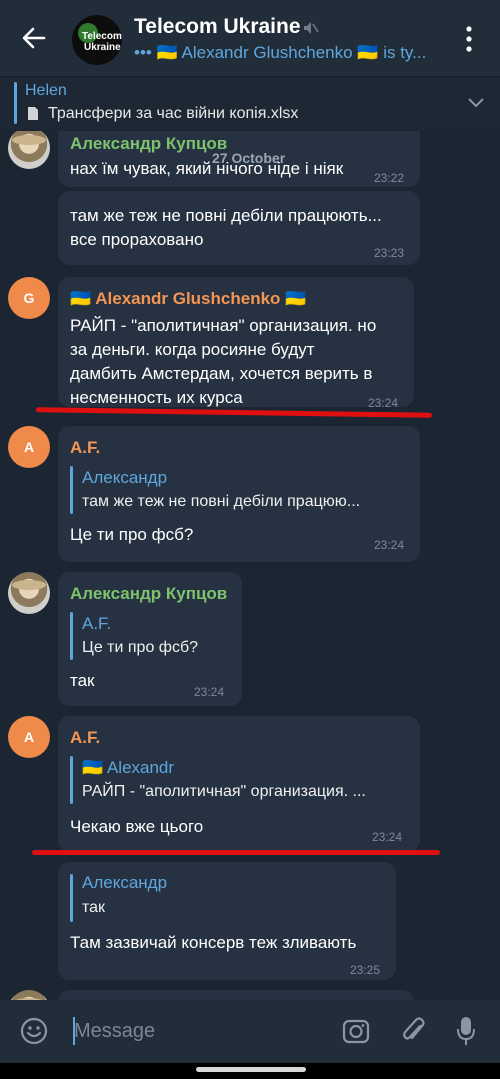 The image size is (500, 1079). I want to click on pinned-file-name: Трансфери за час війни копія.xlsx, so click(173, 113).